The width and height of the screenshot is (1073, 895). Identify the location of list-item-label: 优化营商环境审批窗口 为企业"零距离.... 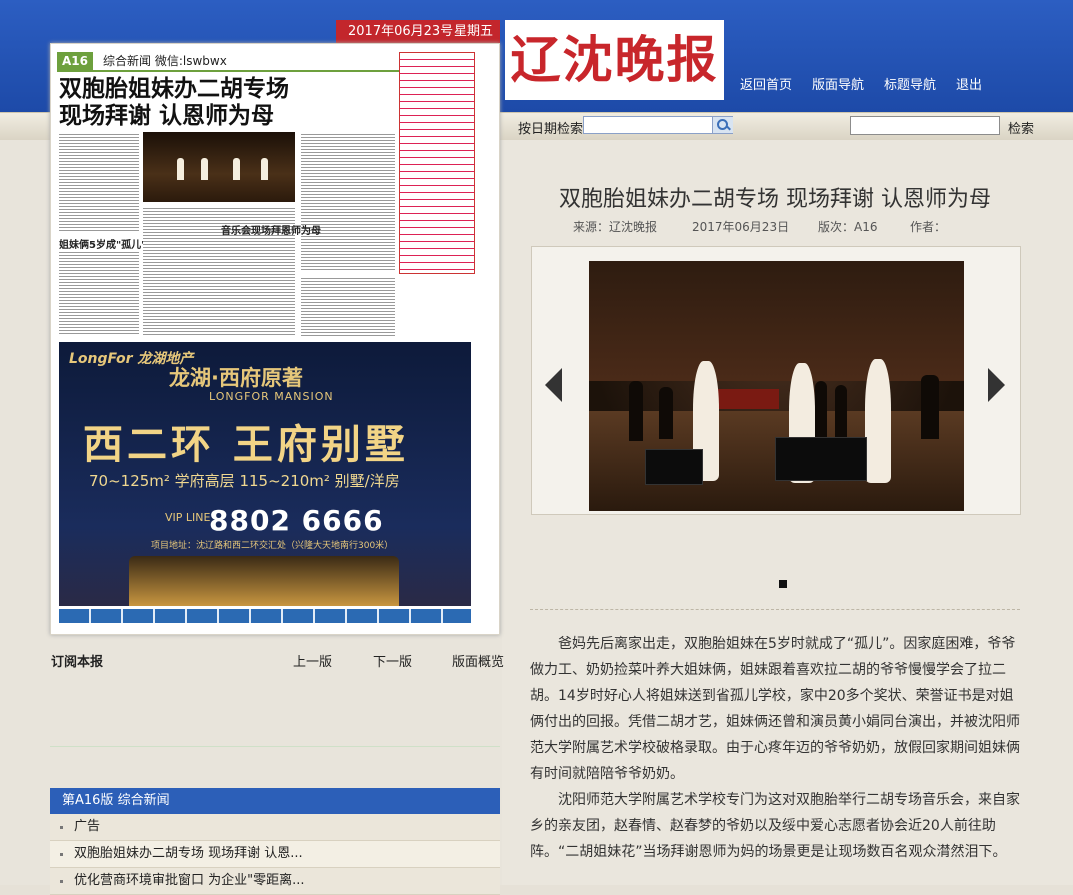
(189, 880).